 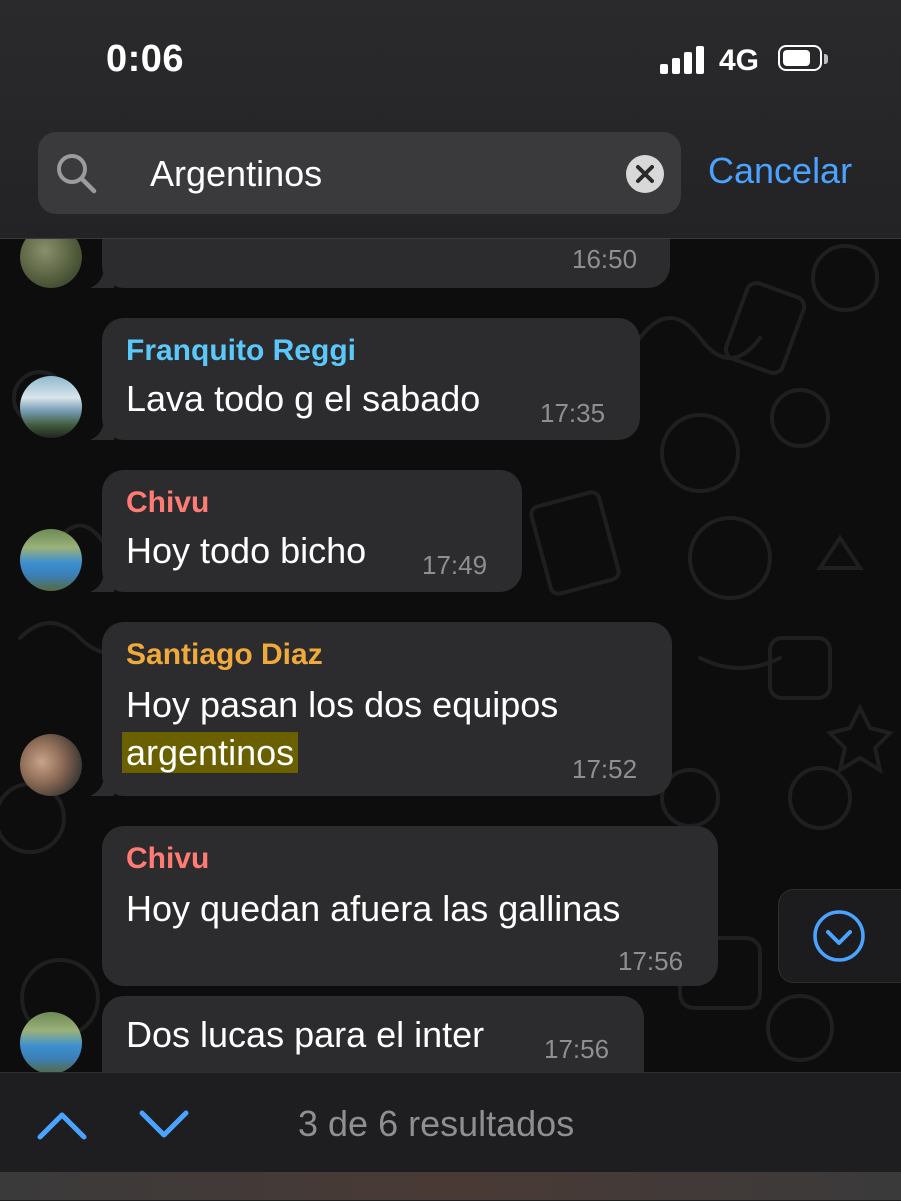 I want to click on search-match-highlight: argentinos, so click(x=210, y=752).